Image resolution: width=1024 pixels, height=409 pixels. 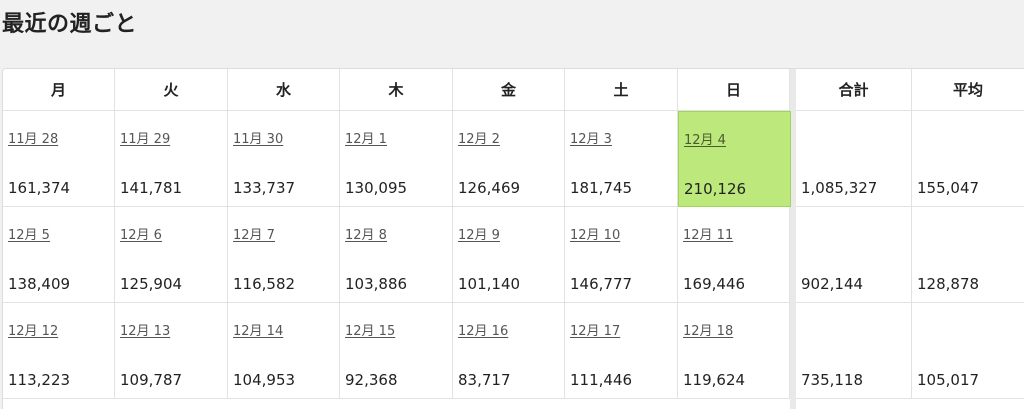 I want to click on header-wednesday: 水, so click(x=284, y=90).